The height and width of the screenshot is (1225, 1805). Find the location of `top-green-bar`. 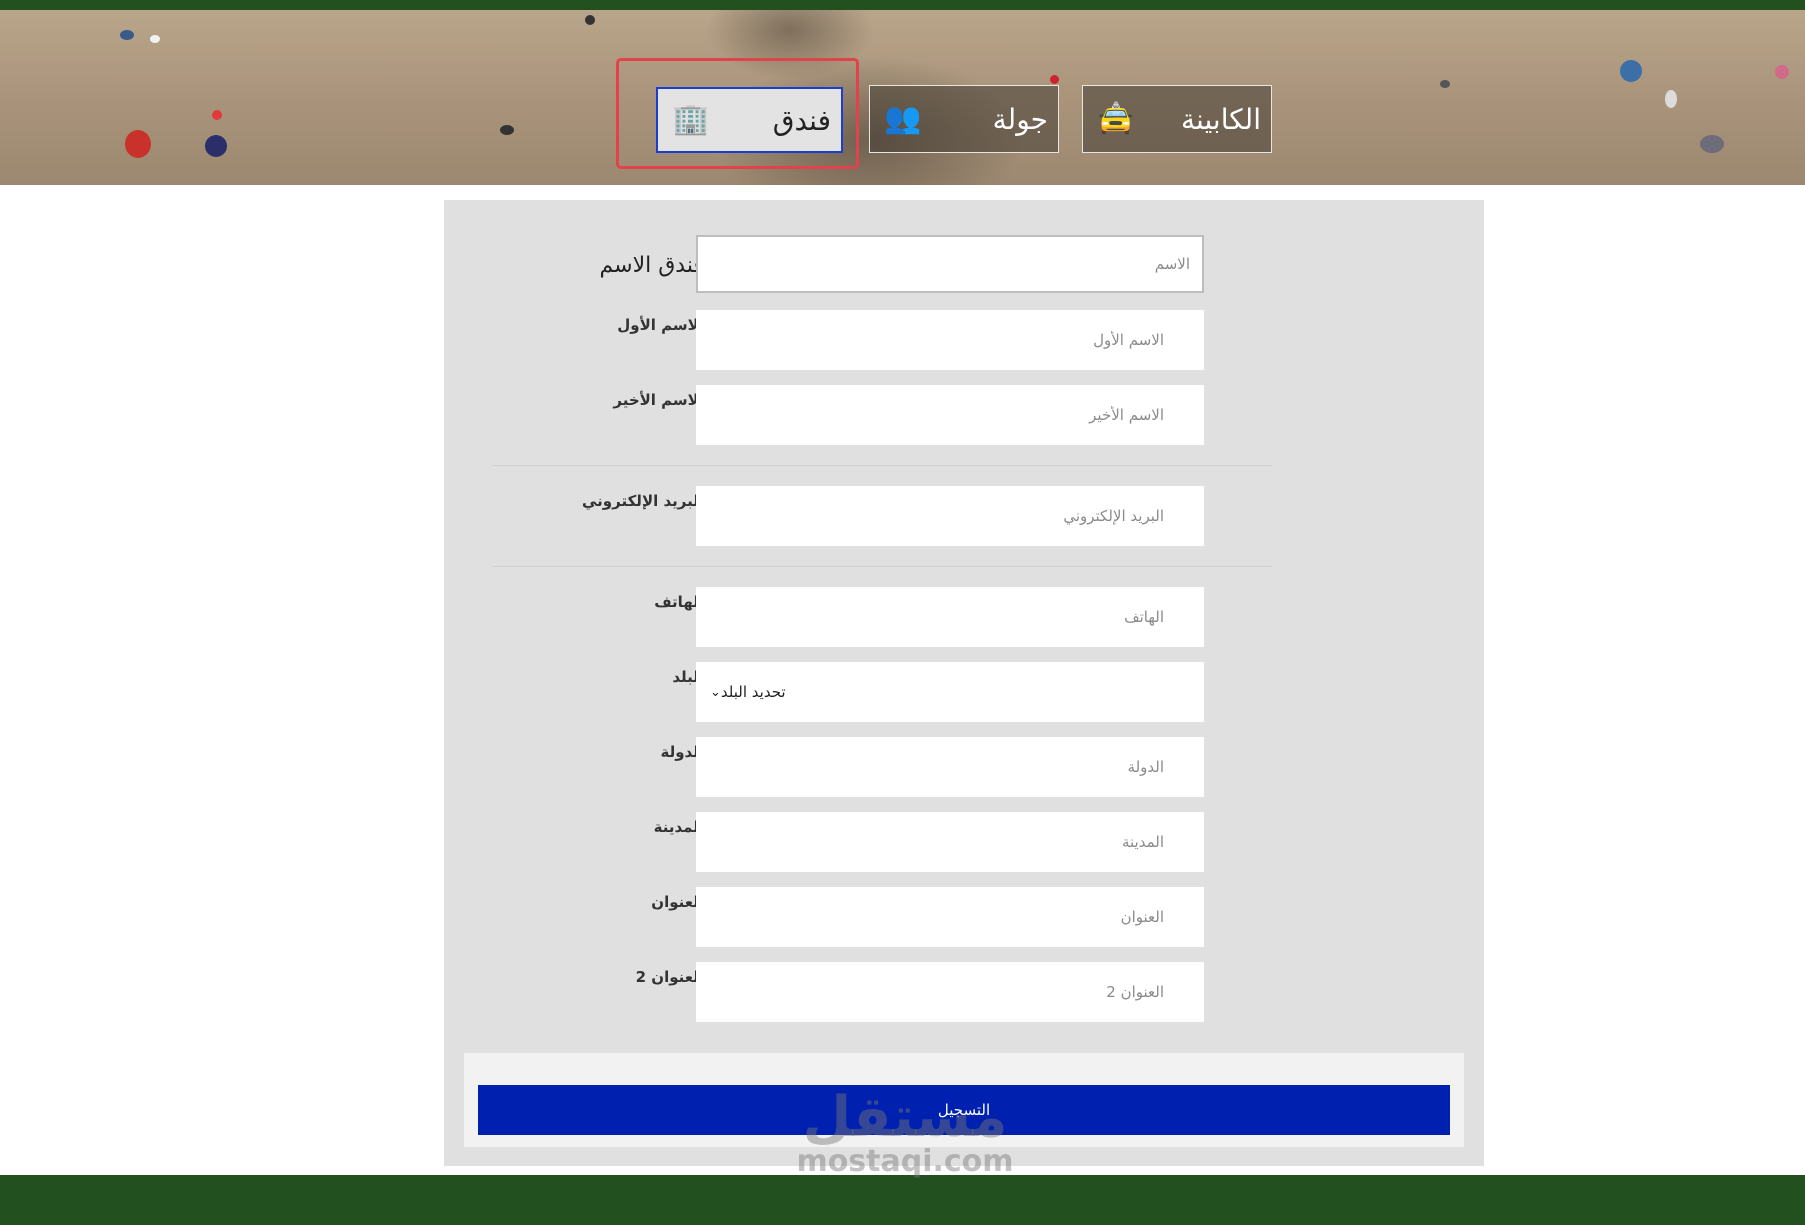

top-green-bar is located at coordinates (902, 5).